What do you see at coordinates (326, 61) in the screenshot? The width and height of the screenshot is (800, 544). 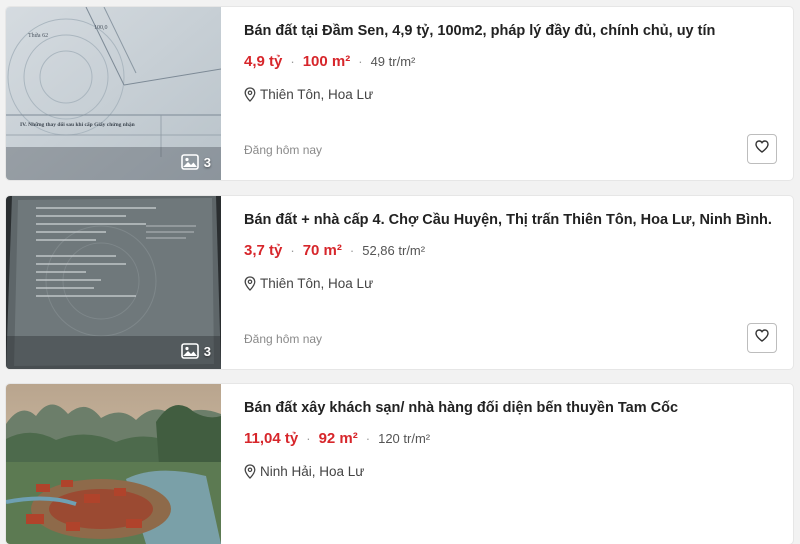 I see `listing-area: 100 m²` at bounding box center [326, 61].